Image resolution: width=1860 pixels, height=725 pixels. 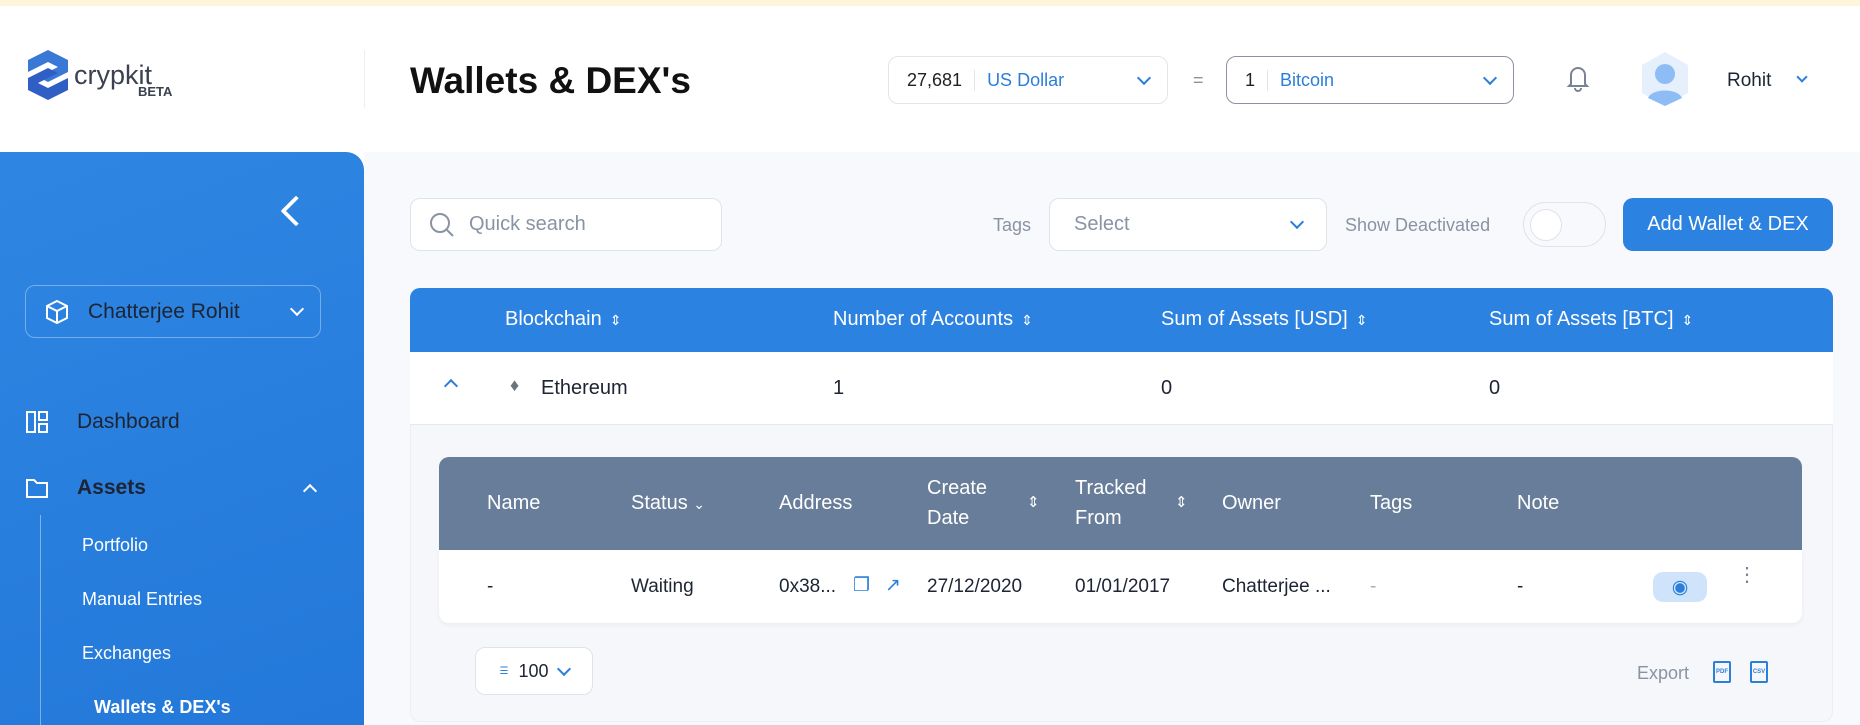 I want to click on equals-sign: =, so click(x=1198, y=80).